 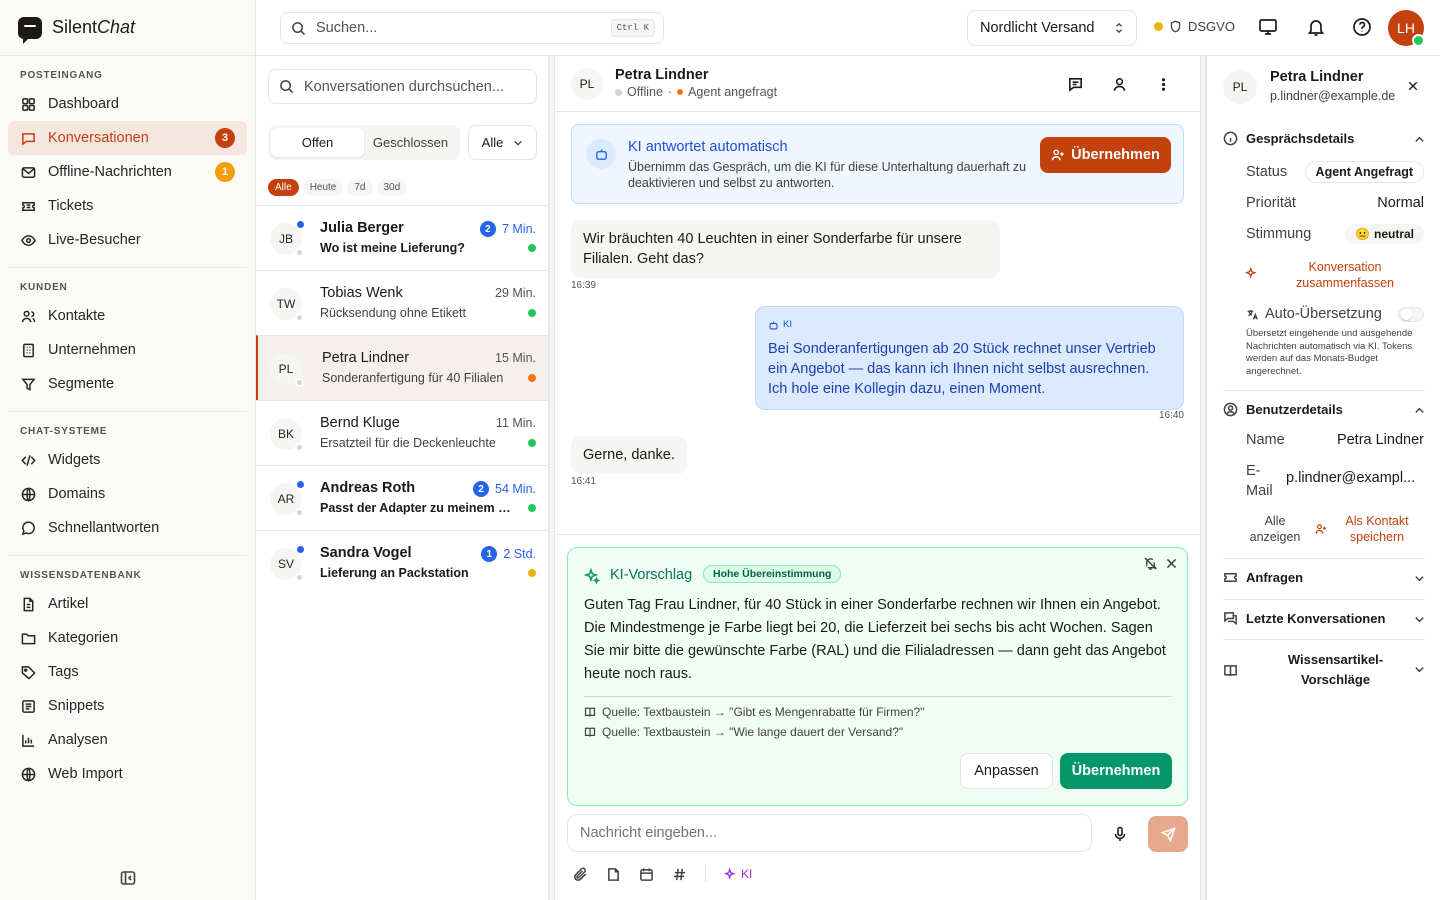 I want to click on send-button, so click(x=1168, y=834).